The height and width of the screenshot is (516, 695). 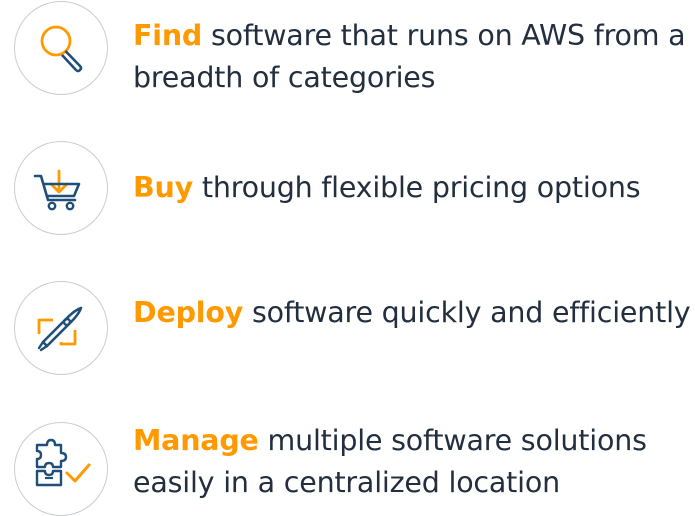 What do you see at coordinates (196, 440) in the screenshot?
I see `manage-keyword: Manage` at bounding box center [196, 440].